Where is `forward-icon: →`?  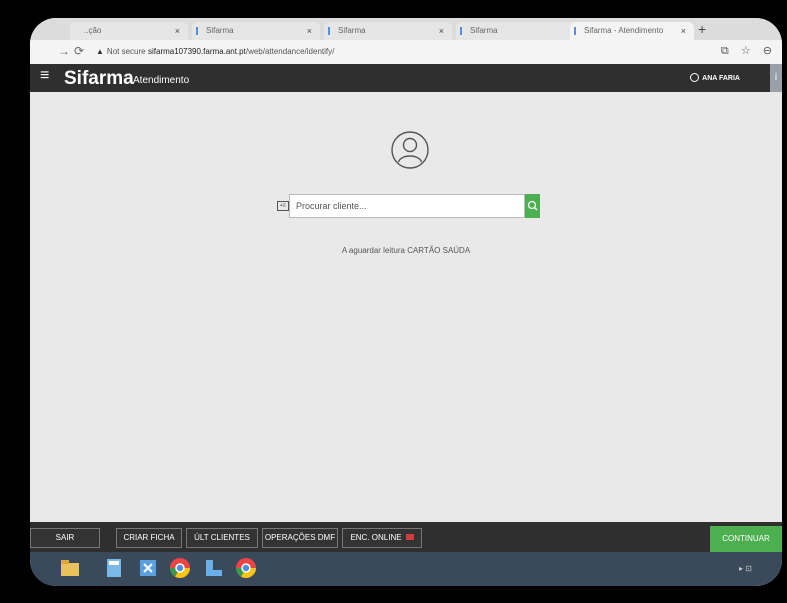 forward-icon: → is located at coordinates (64, 51).